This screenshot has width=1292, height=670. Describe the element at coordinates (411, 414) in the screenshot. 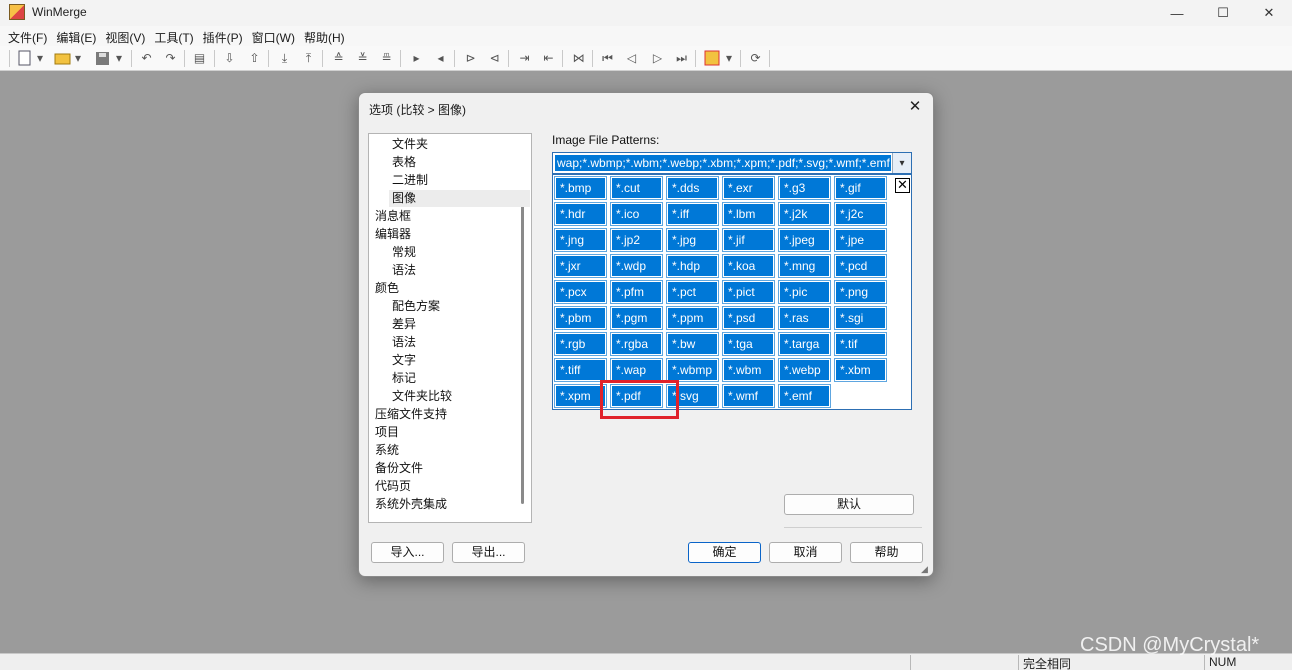

I see `tree-item: 压缩文件支持` at that location.